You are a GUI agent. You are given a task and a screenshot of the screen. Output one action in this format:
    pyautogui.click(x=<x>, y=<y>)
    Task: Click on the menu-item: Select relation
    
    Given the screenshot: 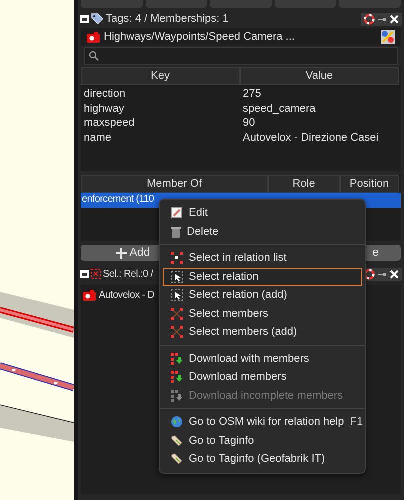 What is the action you would take?
    pyautogui.click(x=262, y=277)
    